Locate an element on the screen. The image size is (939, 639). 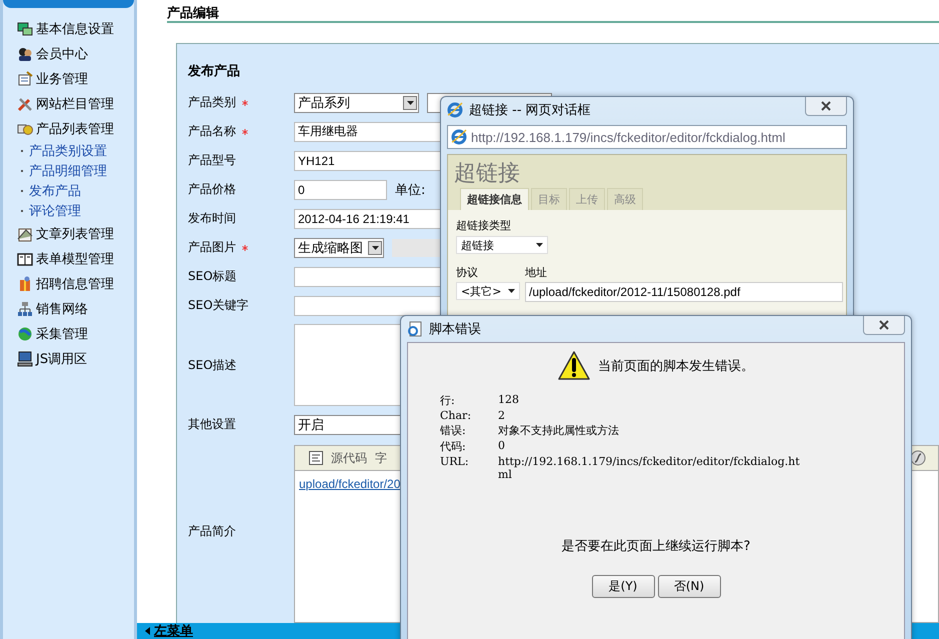
form-title: 发布产品 is located at coordinates (214, 71).